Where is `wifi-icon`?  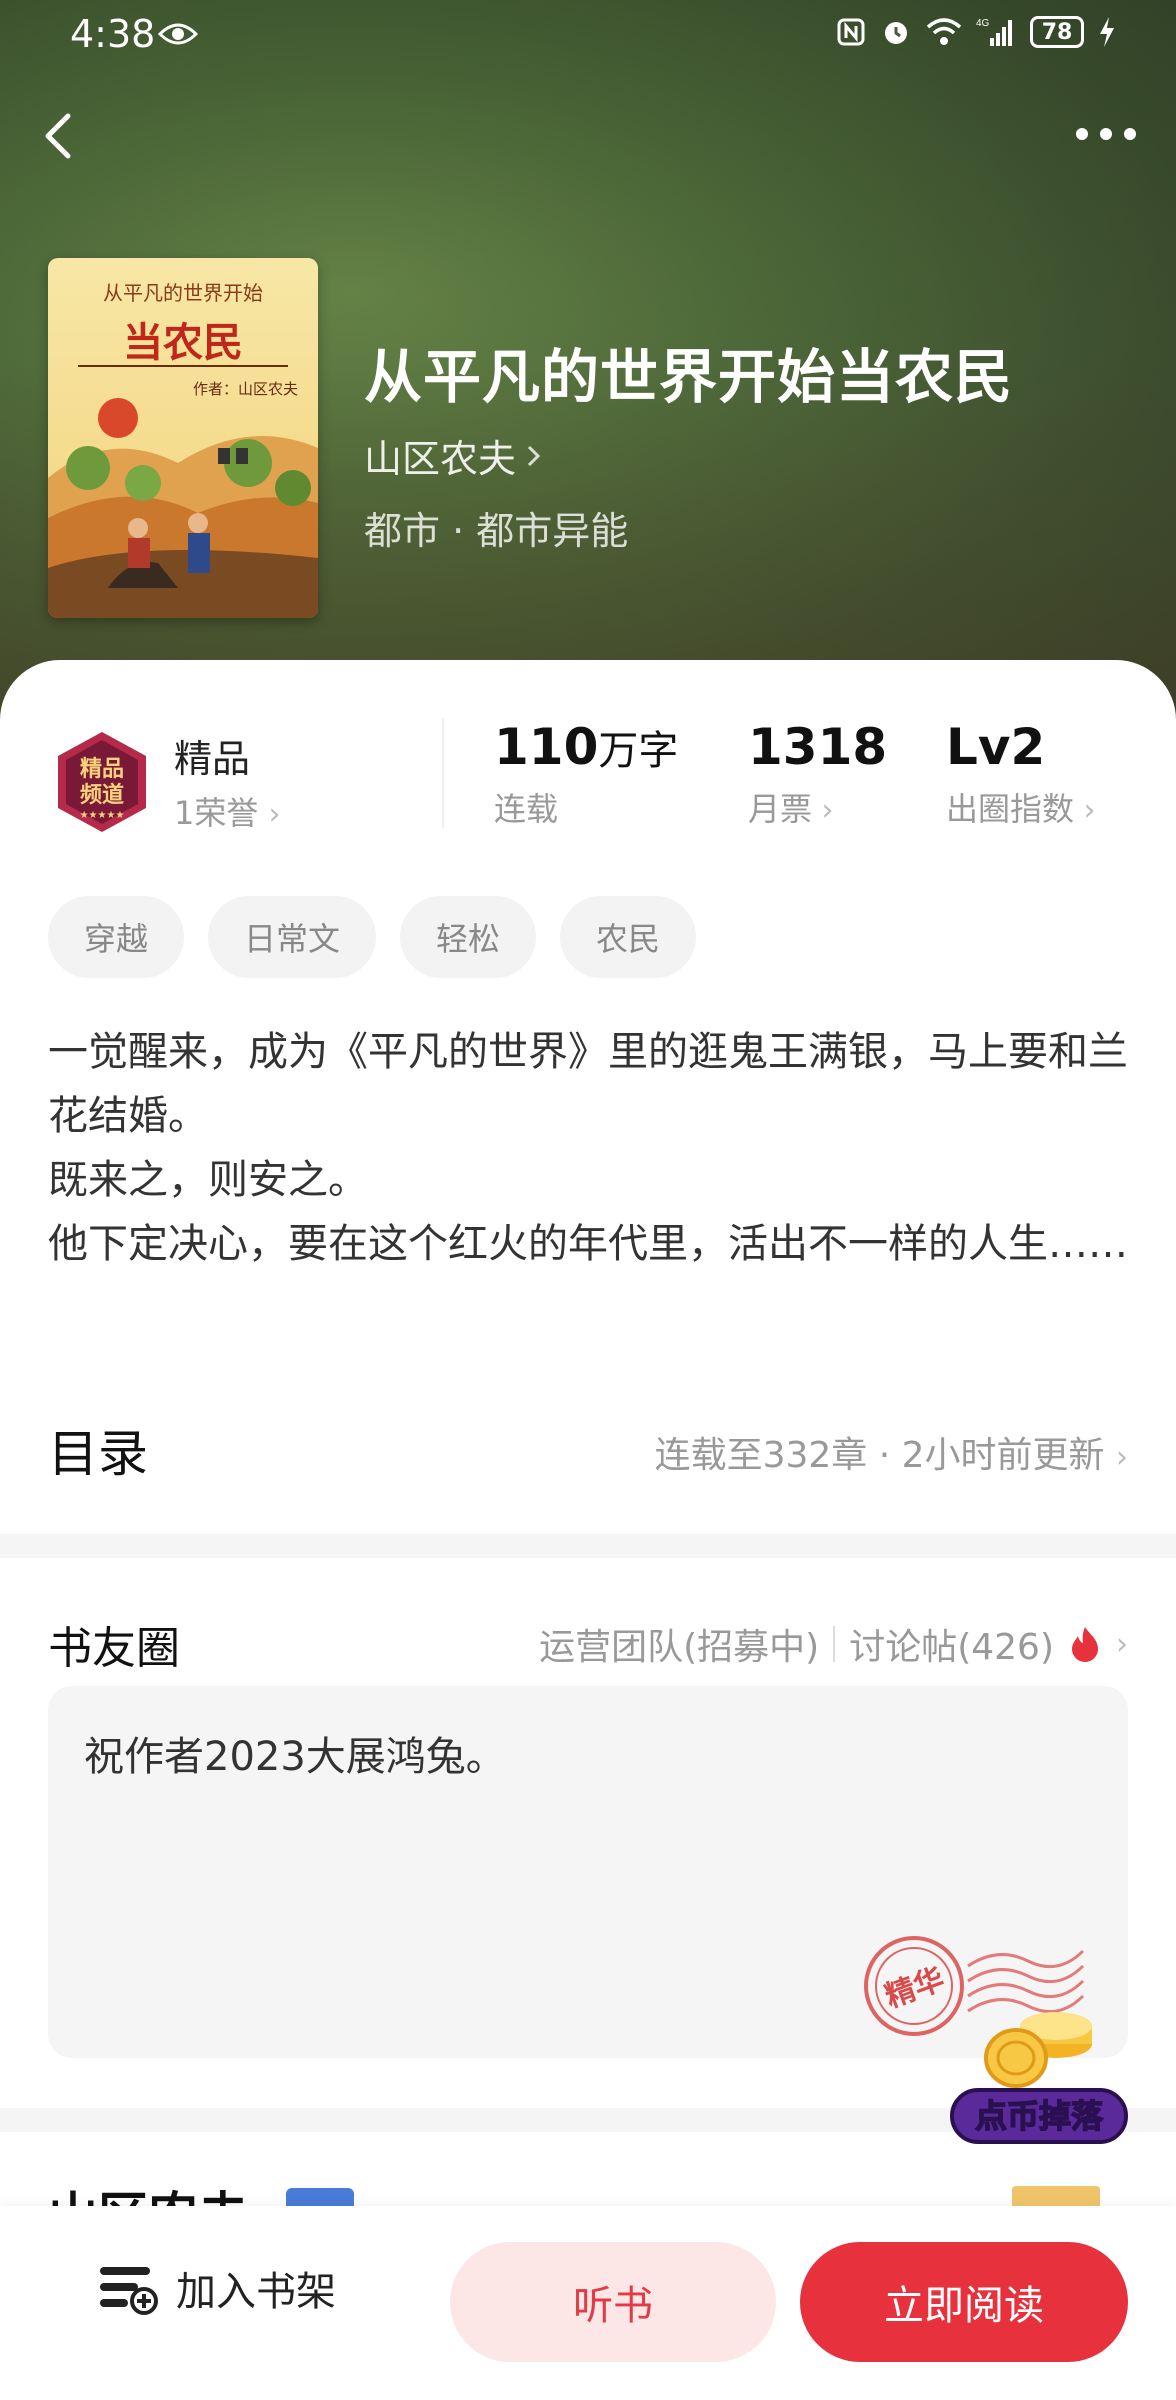
wifi-icon is located at coordinates (944, 31).